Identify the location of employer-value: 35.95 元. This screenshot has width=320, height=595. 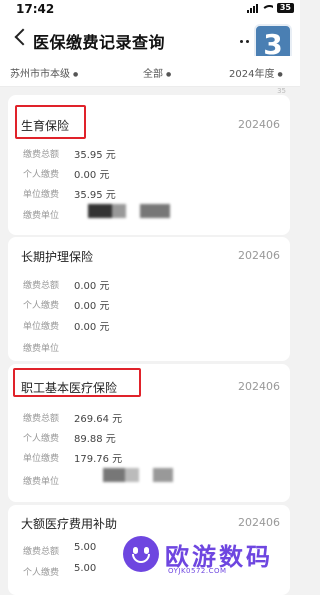
(95, 195).